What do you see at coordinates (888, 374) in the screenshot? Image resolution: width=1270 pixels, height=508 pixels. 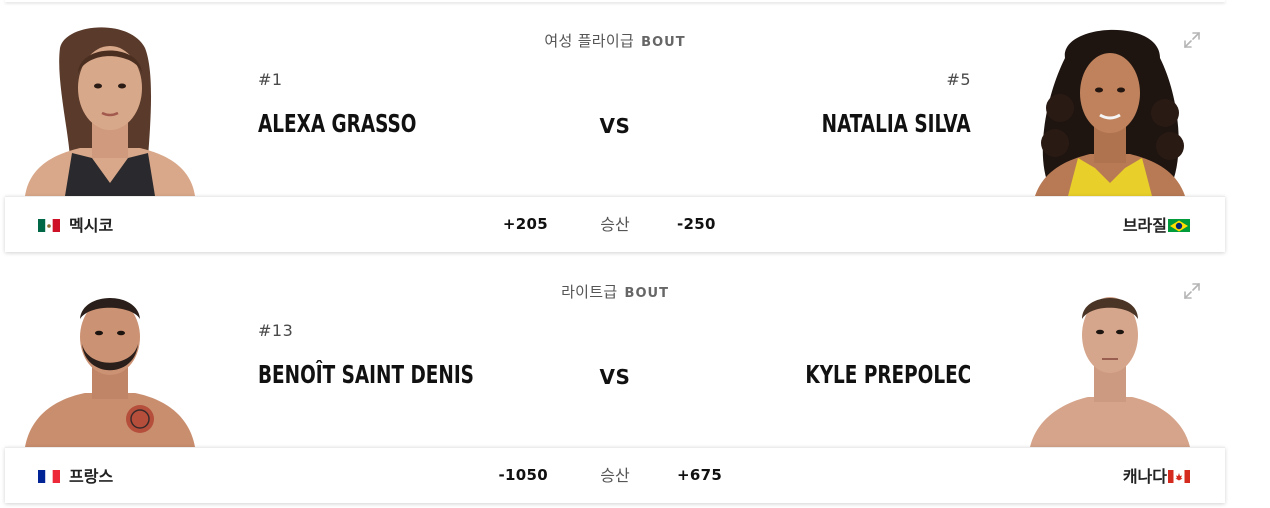 I see `blue-fighter-name: KYLE PREPOLEC` at bounding box center [888, 374].